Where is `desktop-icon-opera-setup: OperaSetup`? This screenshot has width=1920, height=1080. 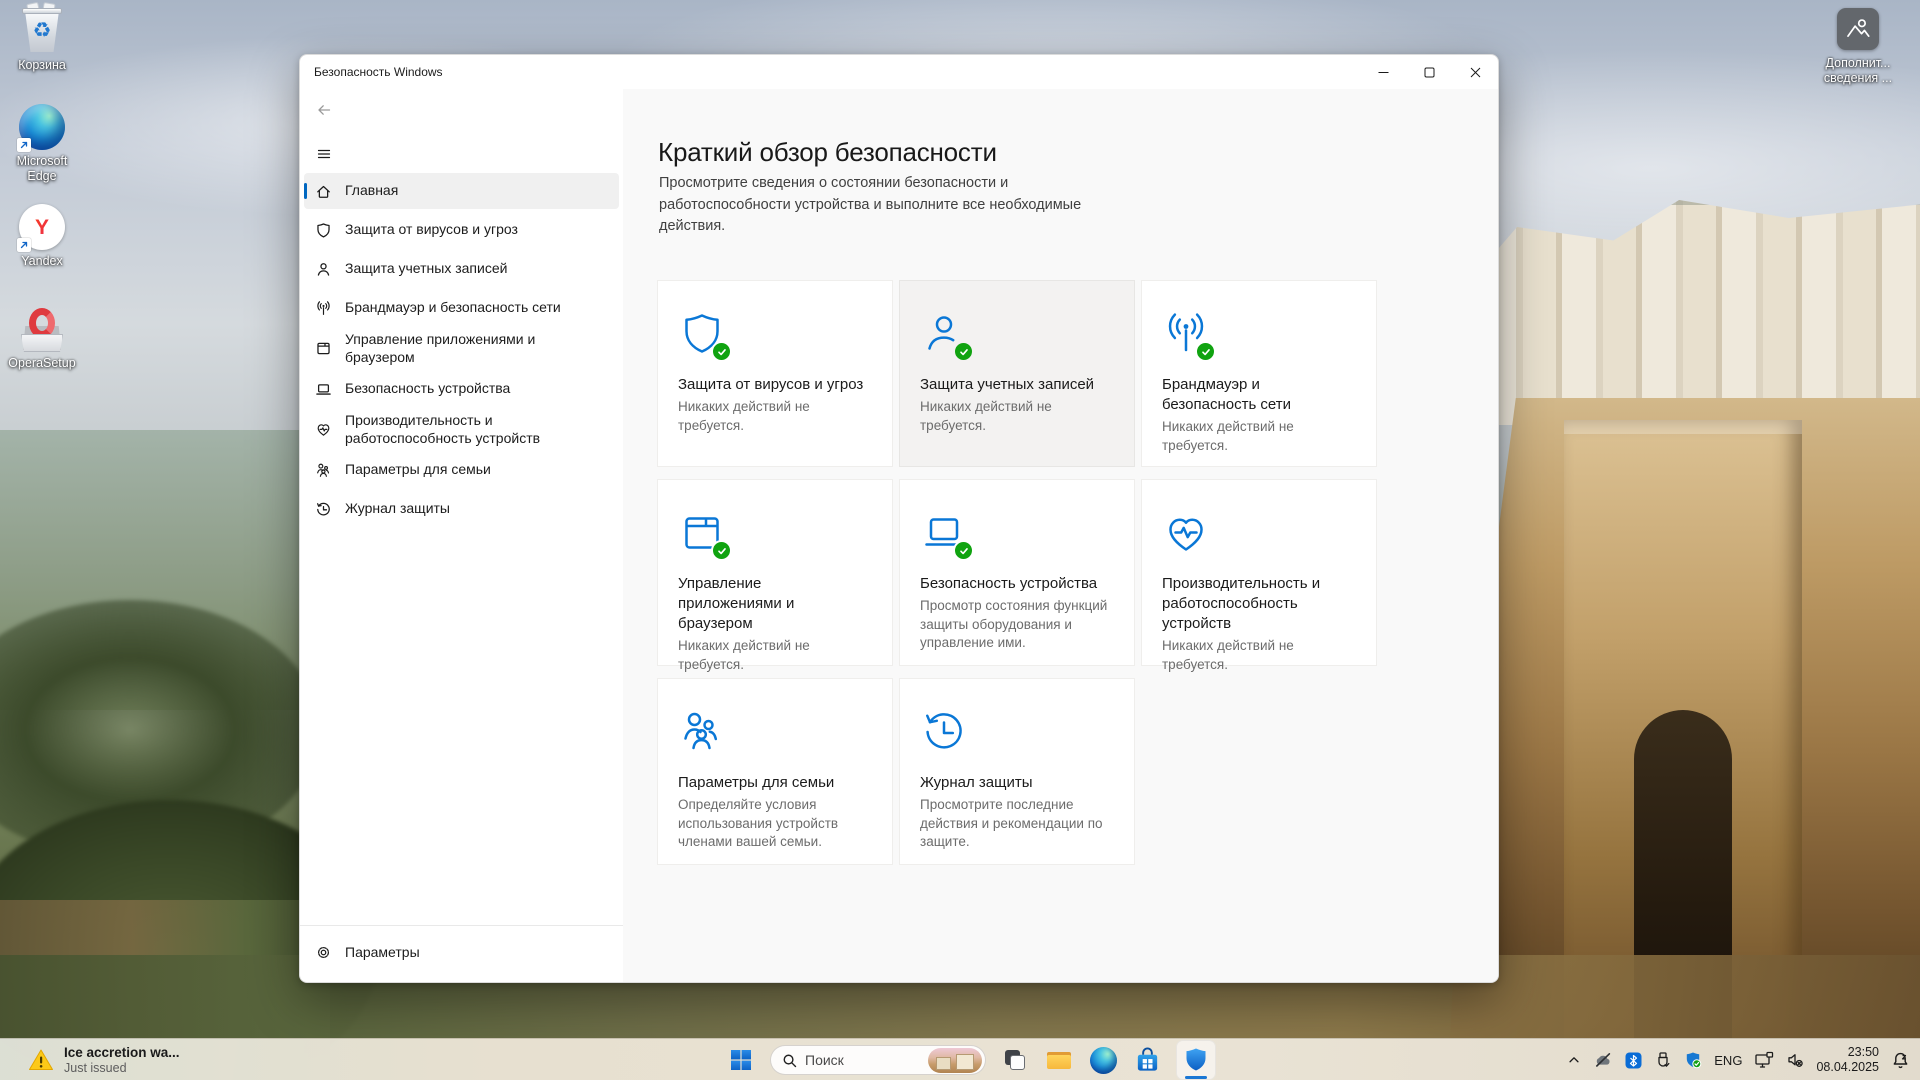 desktop-icon-opera-setup: OperaSetup is located at coordinates (42, 338).